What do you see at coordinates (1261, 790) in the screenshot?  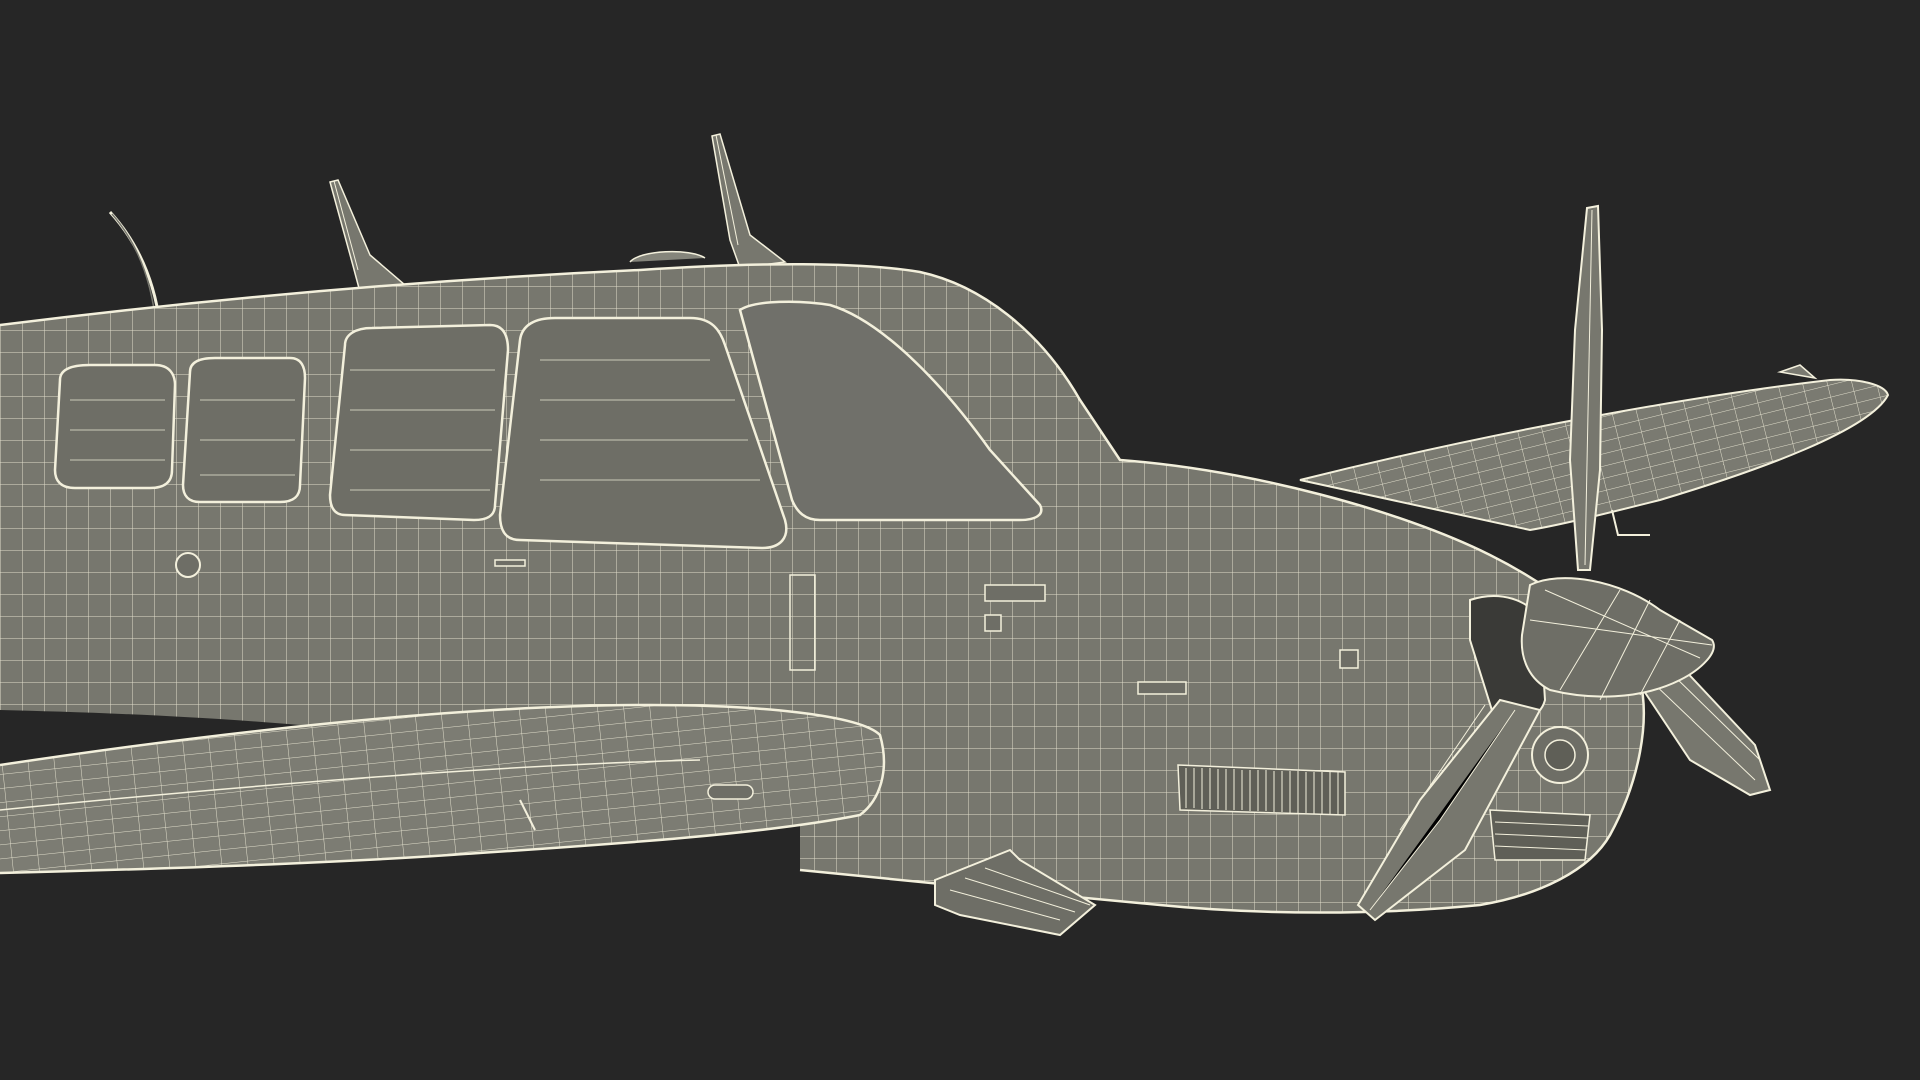 I see `engine-vent` at bounding box center [1261, 790].